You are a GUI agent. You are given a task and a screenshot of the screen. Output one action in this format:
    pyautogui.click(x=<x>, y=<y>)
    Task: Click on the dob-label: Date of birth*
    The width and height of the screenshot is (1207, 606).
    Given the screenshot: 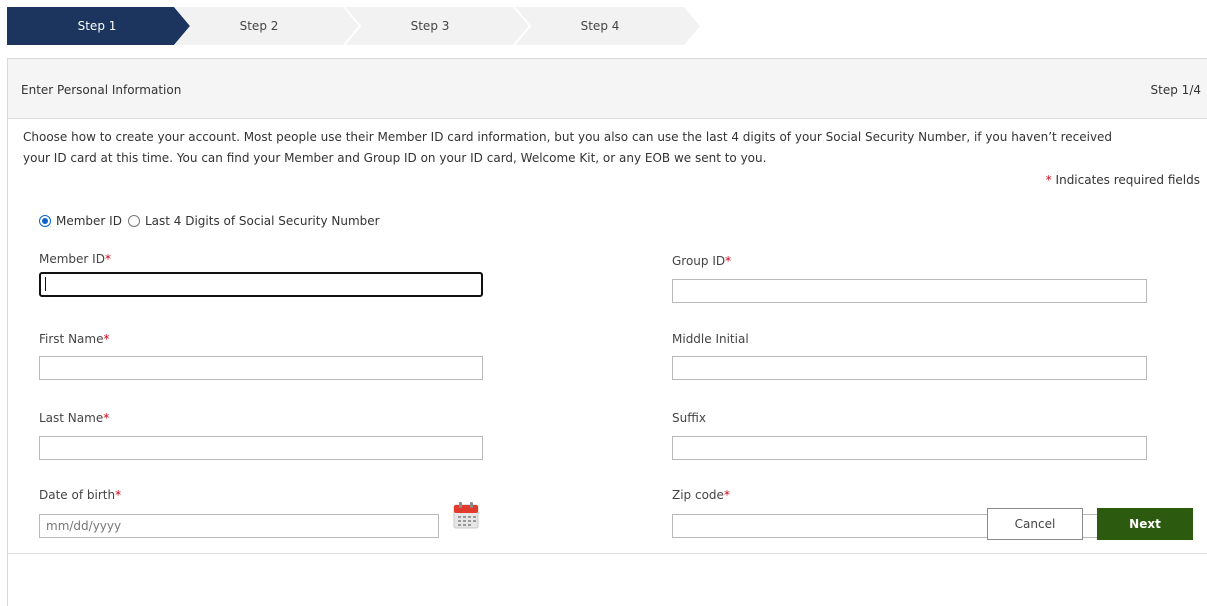 What is the action you would take?
    pyautogui.click(x=80, y=495)
    